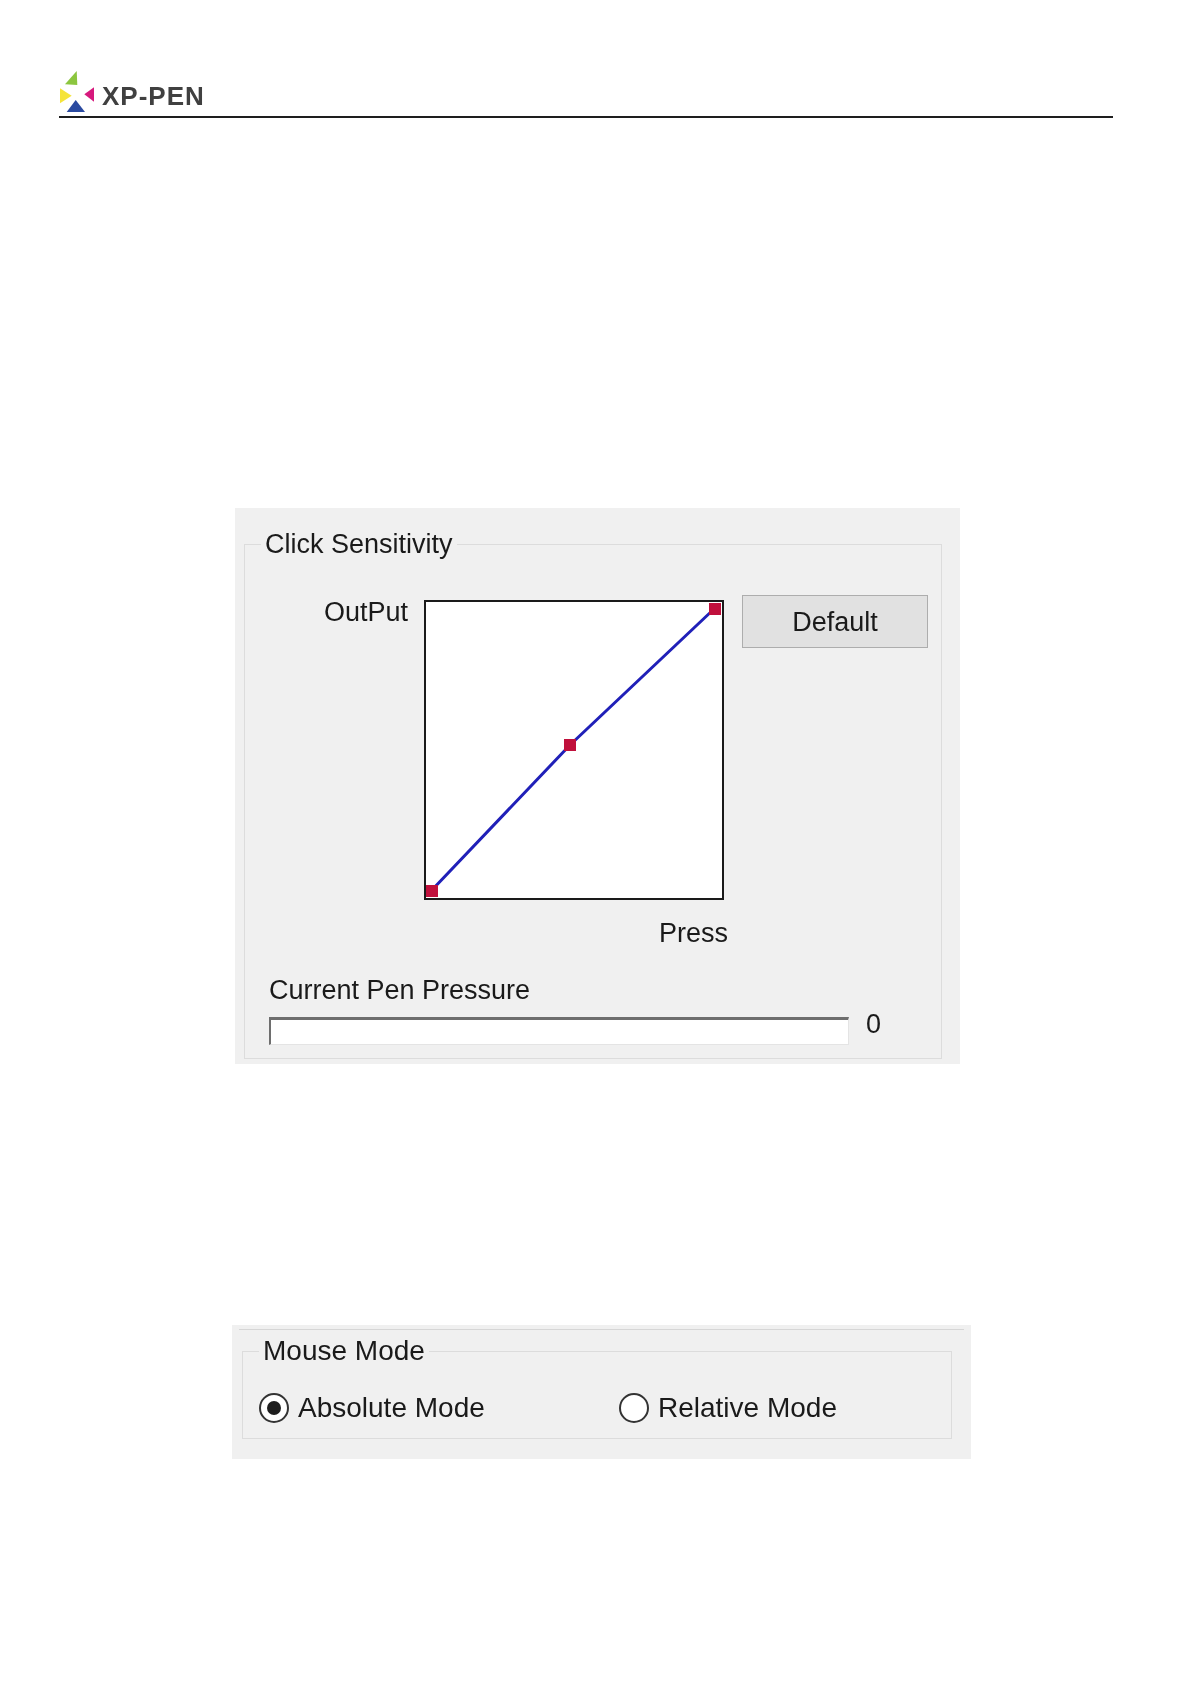  What do you see at coordinates (344, 1351) in the screenshot?
I see `group-title: Mouse Mode` at bounding box center [344, 1351].